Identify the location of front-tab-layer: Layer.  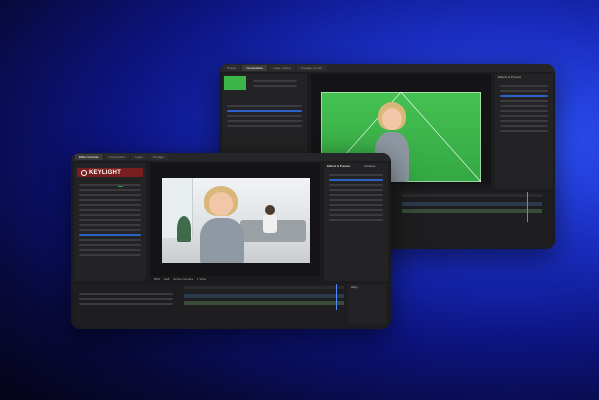
(139, 157).